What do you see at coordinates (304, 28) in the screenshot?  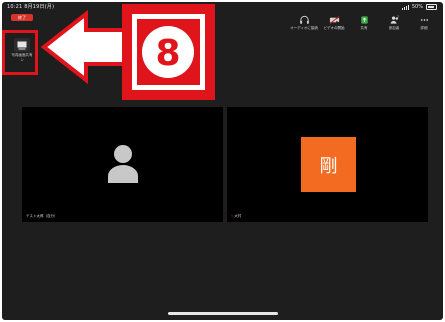 I see `audio-connect-label: オーディオに接続` at bounding box center [304, 28].